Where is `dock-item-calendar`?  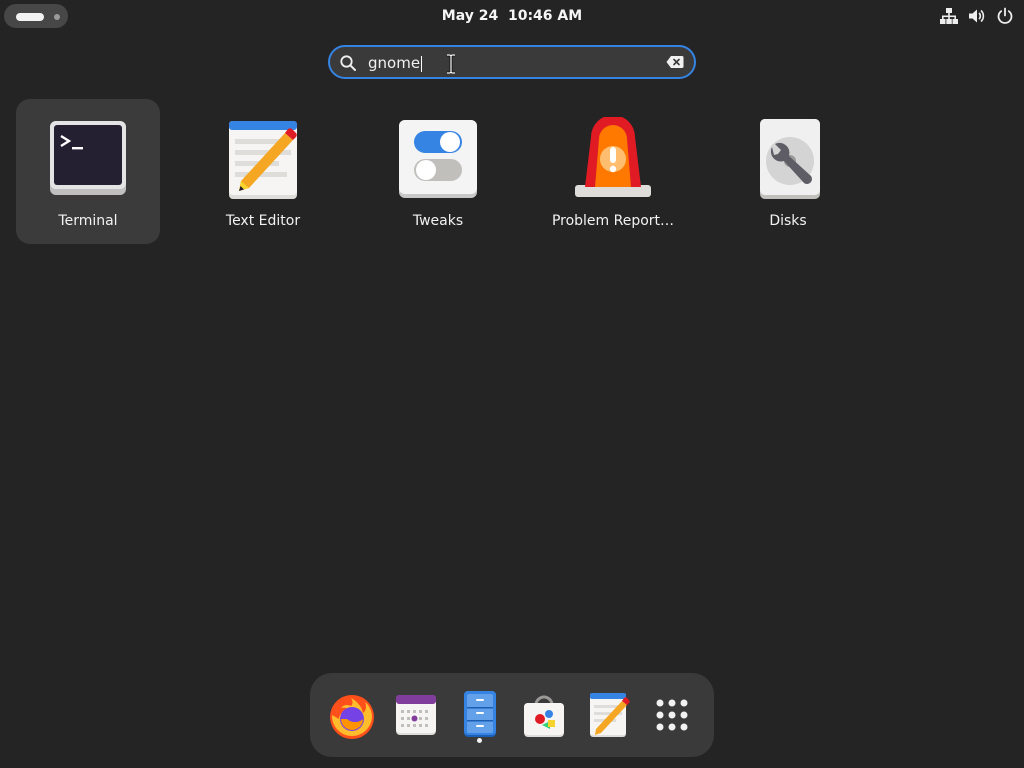
dock-item-calendar is located at coordinates (416, 715).